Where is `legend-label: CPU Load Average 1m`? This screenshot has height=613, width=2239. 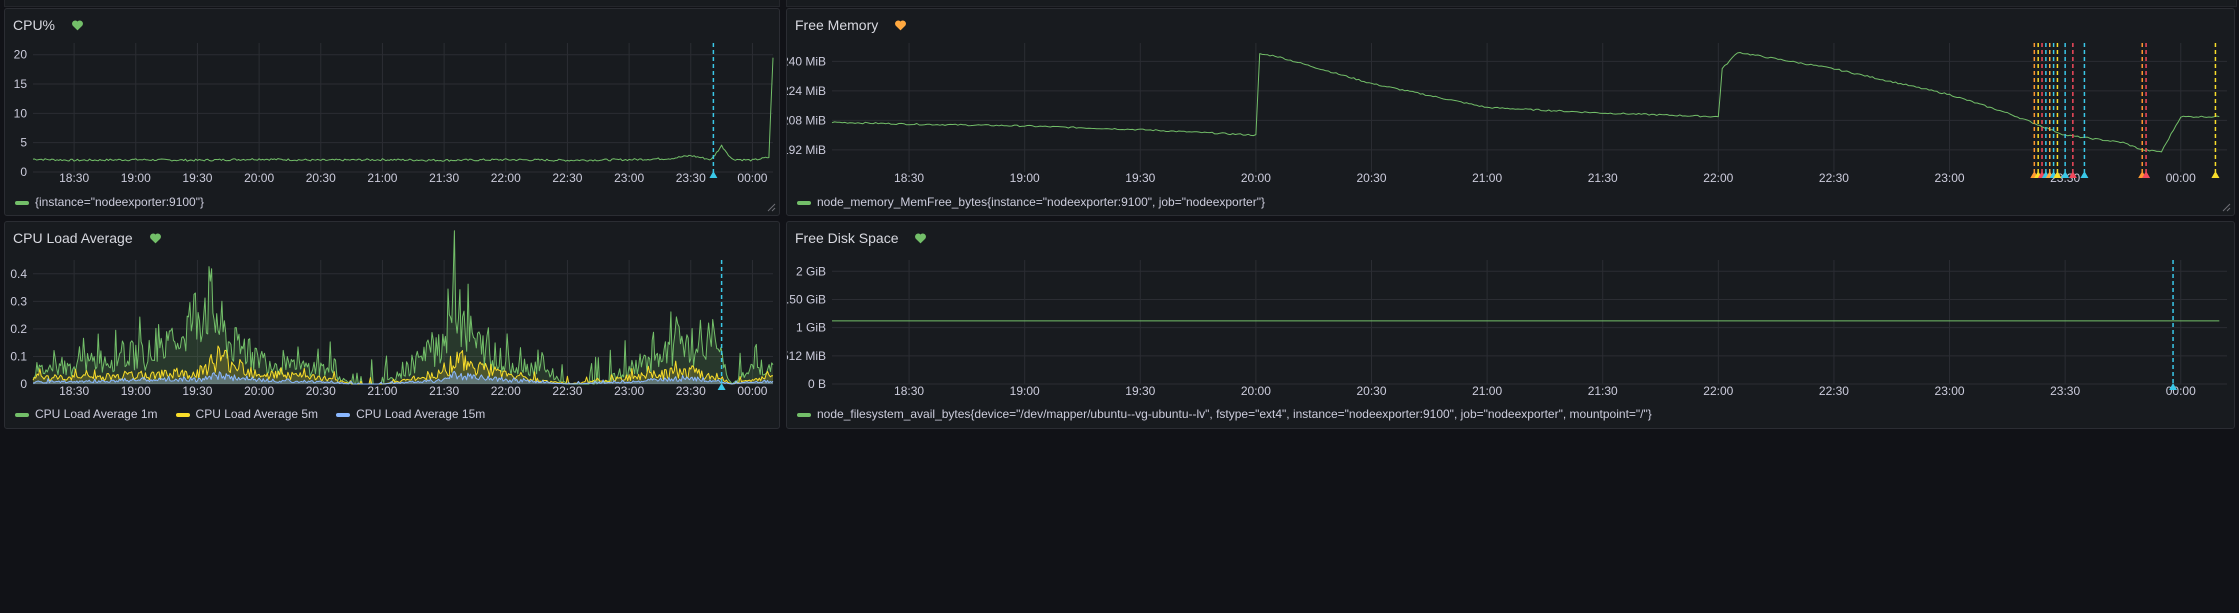
legend-label: CPU Load Average 1m is located at coordinates (96, 414).